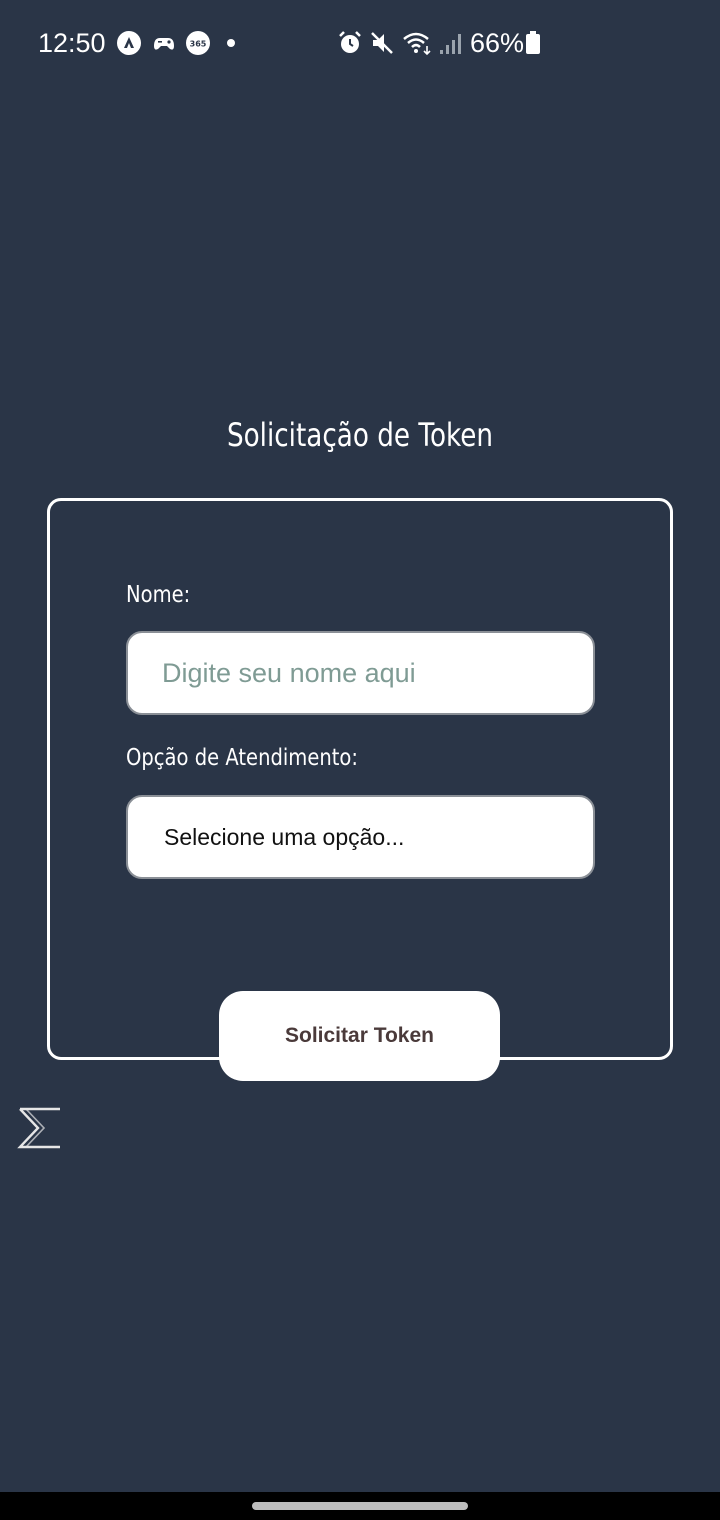 The image size is (720, 1520). I want to click on signal-icon, so click(450, 44).